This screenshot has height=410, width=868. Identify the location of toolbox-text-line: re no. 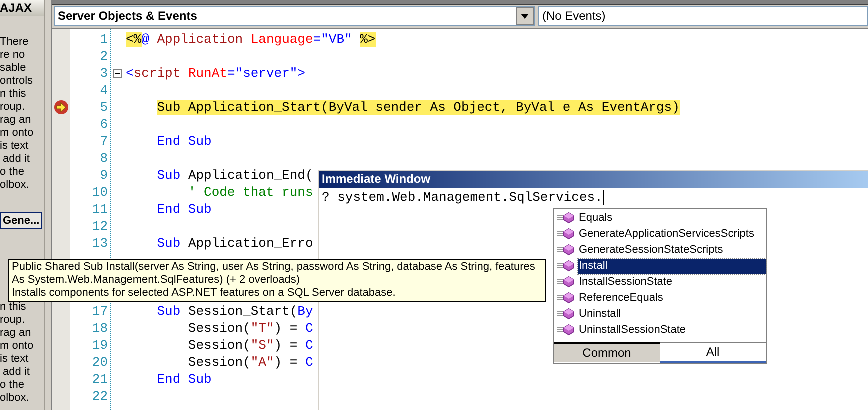
(13, 55).